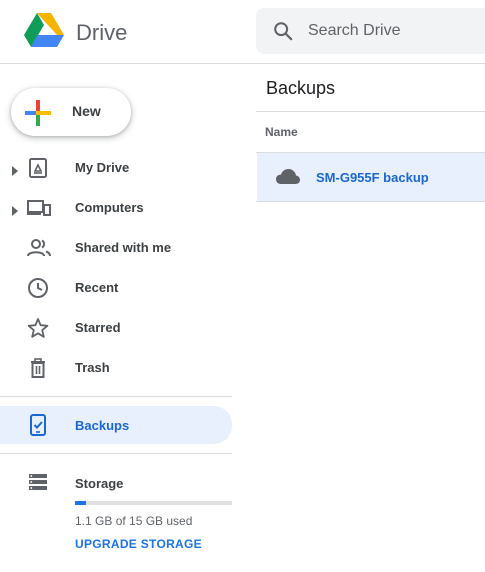  I want to click on search-input, so click(393, 31).